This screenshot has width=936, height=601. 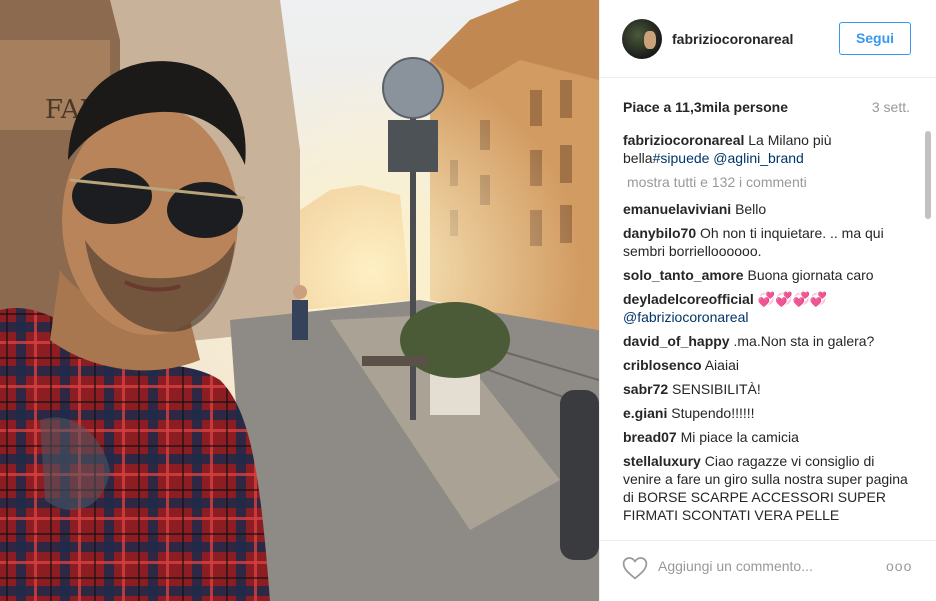 What do you see at coordinates (683, 140) in the screenshot?
I see `caption-username: fabriziocoronareal` at bounding box center [683, 140].